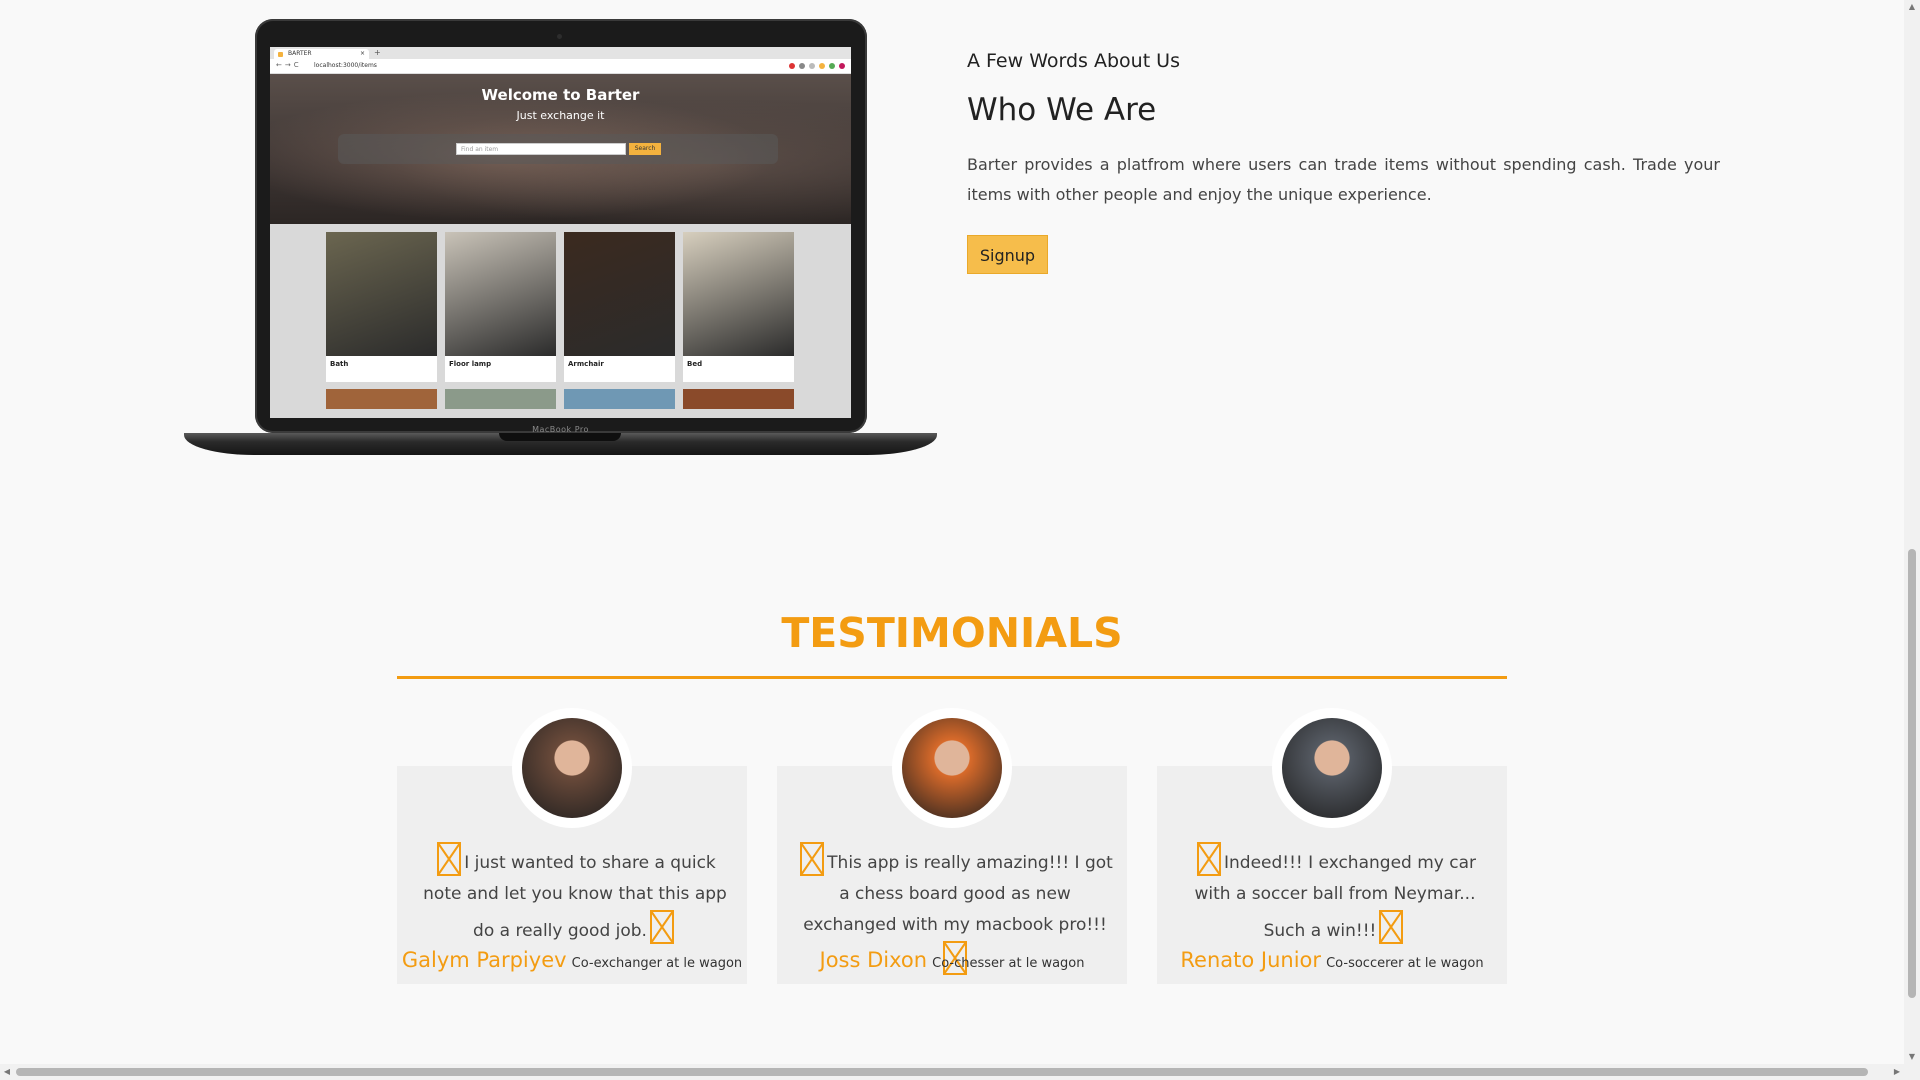 The width and height of the screenshot is (1920, 1080). Describe the element at coordinates (873, 960) in the screenshot. I see `testimonial-name: Joss Dixon` at that location.